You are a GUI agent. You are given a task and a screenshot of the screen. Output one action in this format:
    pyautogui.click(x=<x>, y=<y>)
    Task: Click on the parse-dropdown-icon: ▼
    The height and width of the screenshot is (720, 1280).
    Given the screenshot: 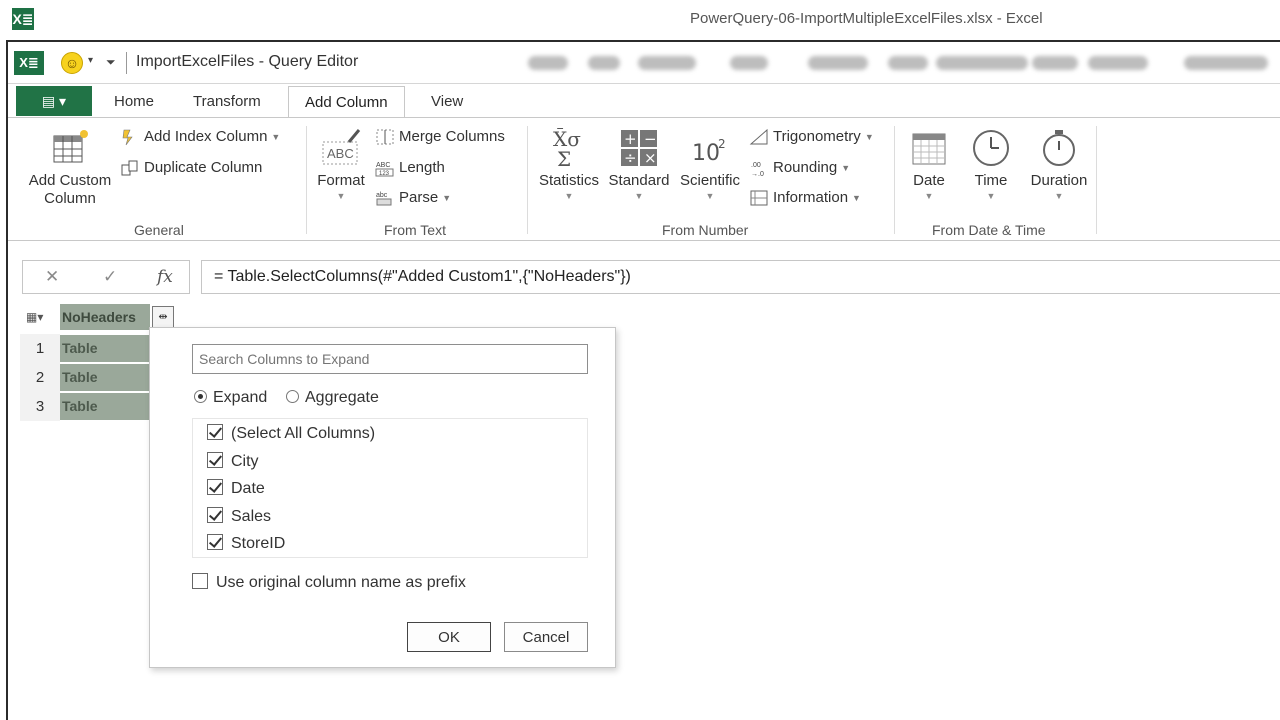 What is the action you would take?
    pyautogui.click(x=446, y=198)
    